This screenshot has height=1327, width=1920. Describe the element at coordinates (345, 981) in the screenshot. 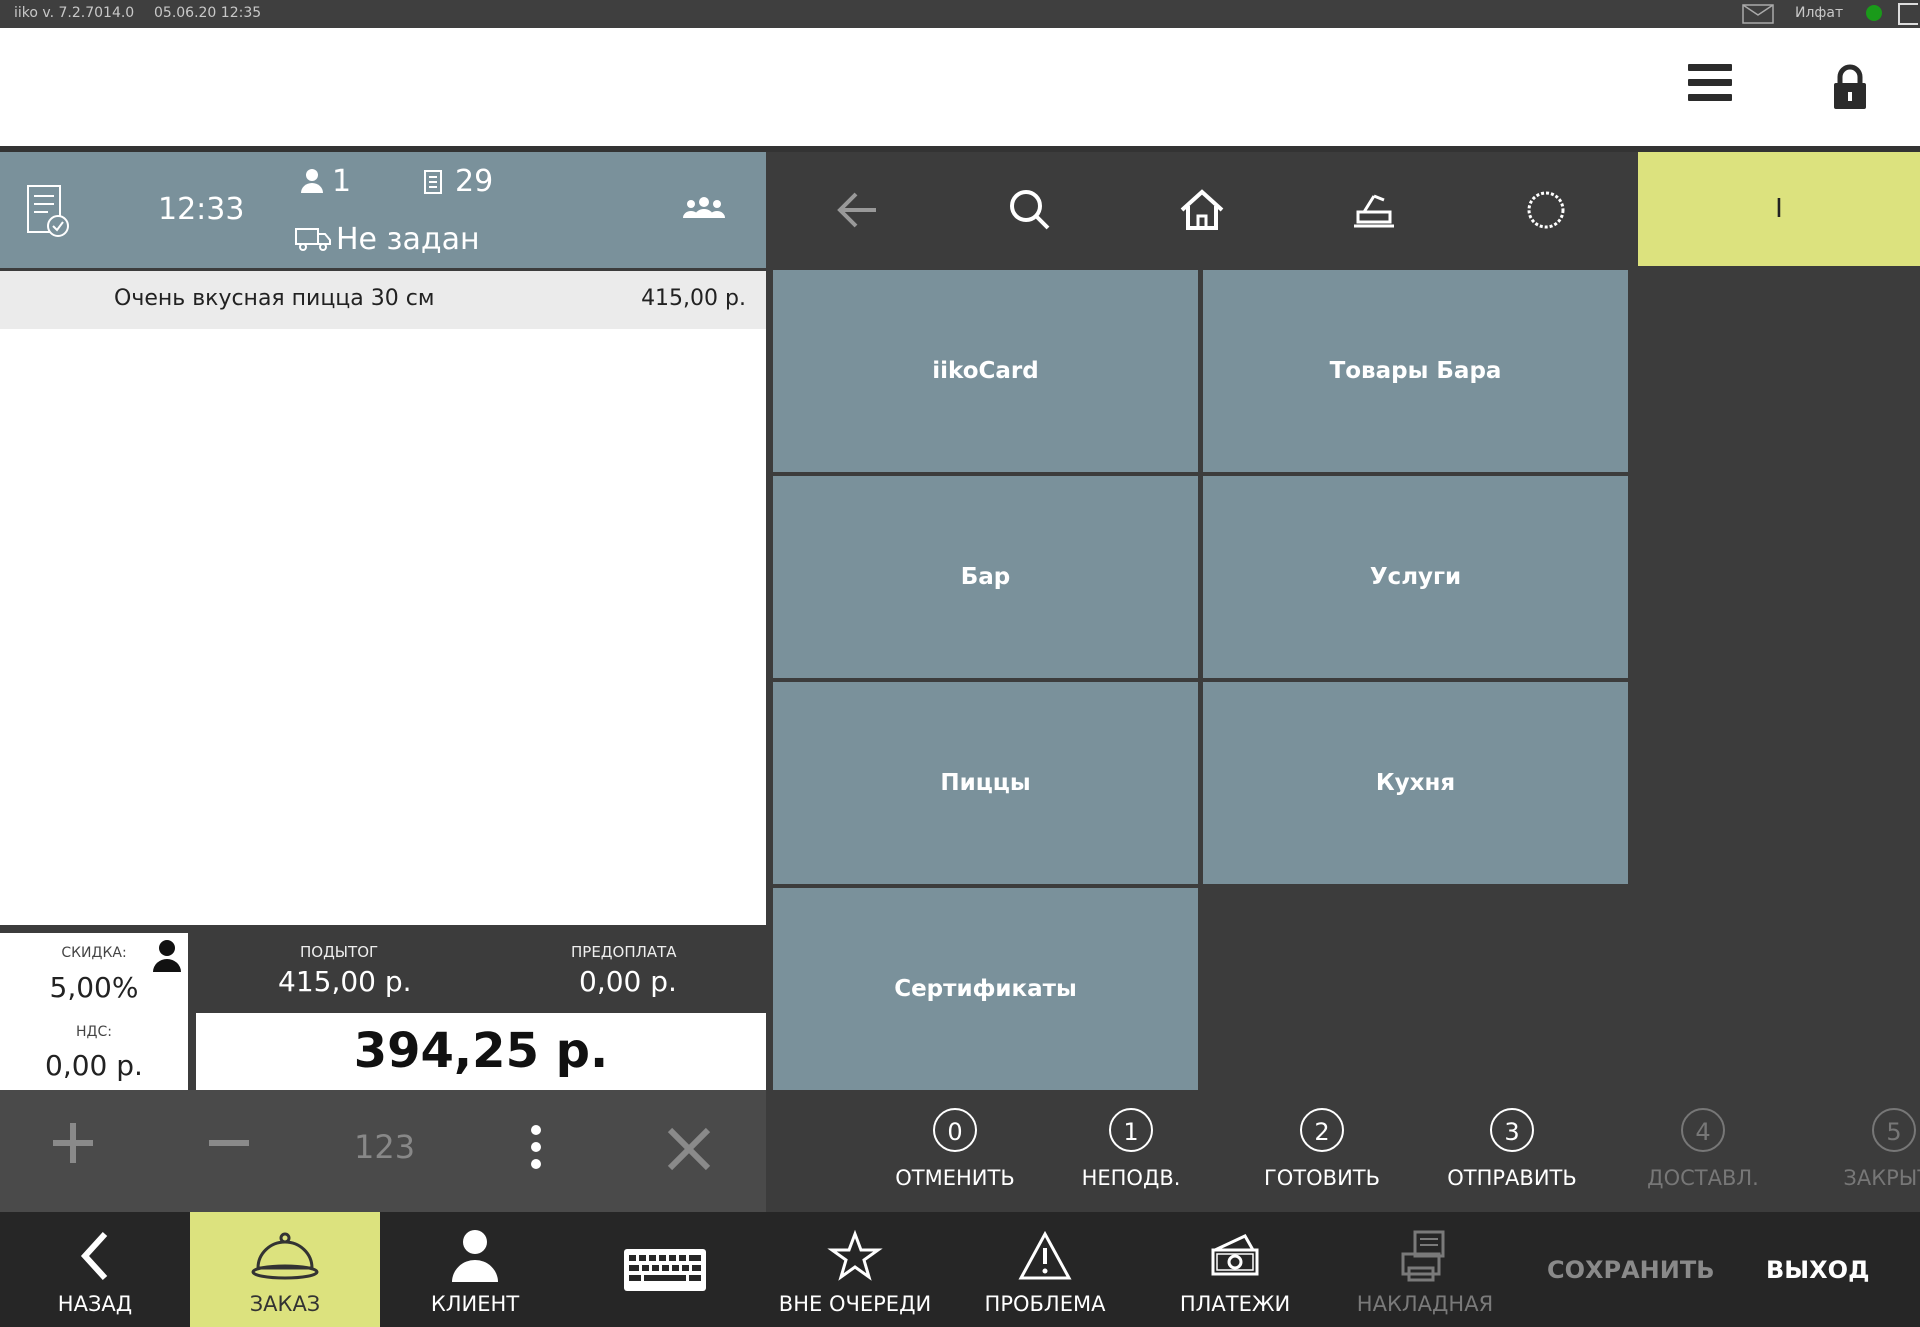

I see `subtotal-value: 415,00 р.` at that location.